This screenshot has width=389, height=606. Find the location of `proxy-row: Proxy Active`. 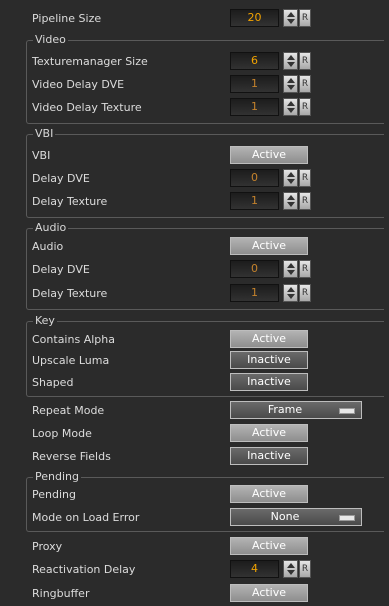

proxy-row: Proxy Active is located at coordinates (194, 547).